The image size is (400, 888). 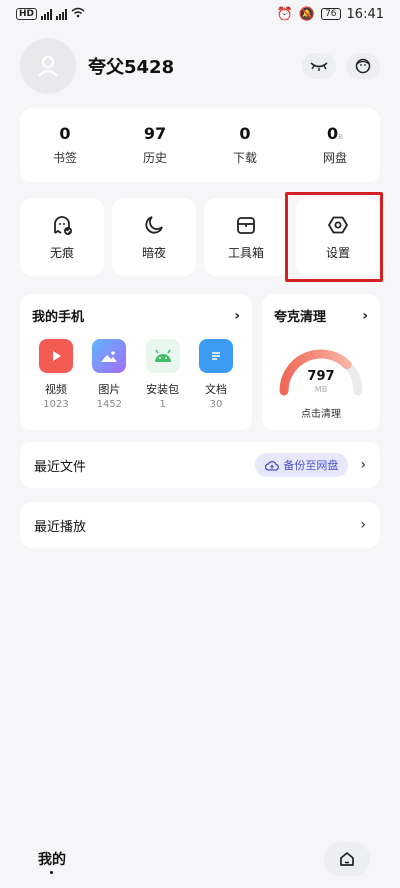 What do you see at coordinates (190, 66) in the screenshot?
I see `username: 夸父5428` at bounding box center [190, 66].